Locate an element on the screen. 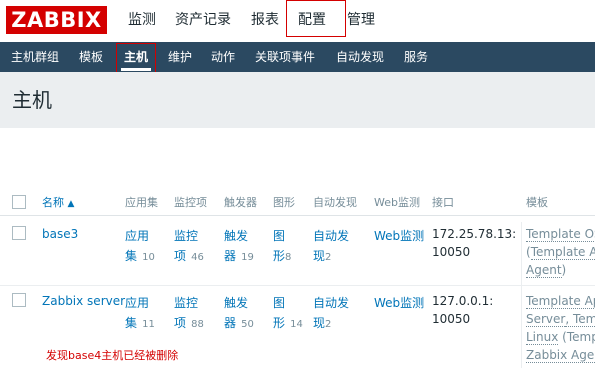 The image size is (595, 368). top-menu-administration: 管理 is located at coordinates (361, 20).